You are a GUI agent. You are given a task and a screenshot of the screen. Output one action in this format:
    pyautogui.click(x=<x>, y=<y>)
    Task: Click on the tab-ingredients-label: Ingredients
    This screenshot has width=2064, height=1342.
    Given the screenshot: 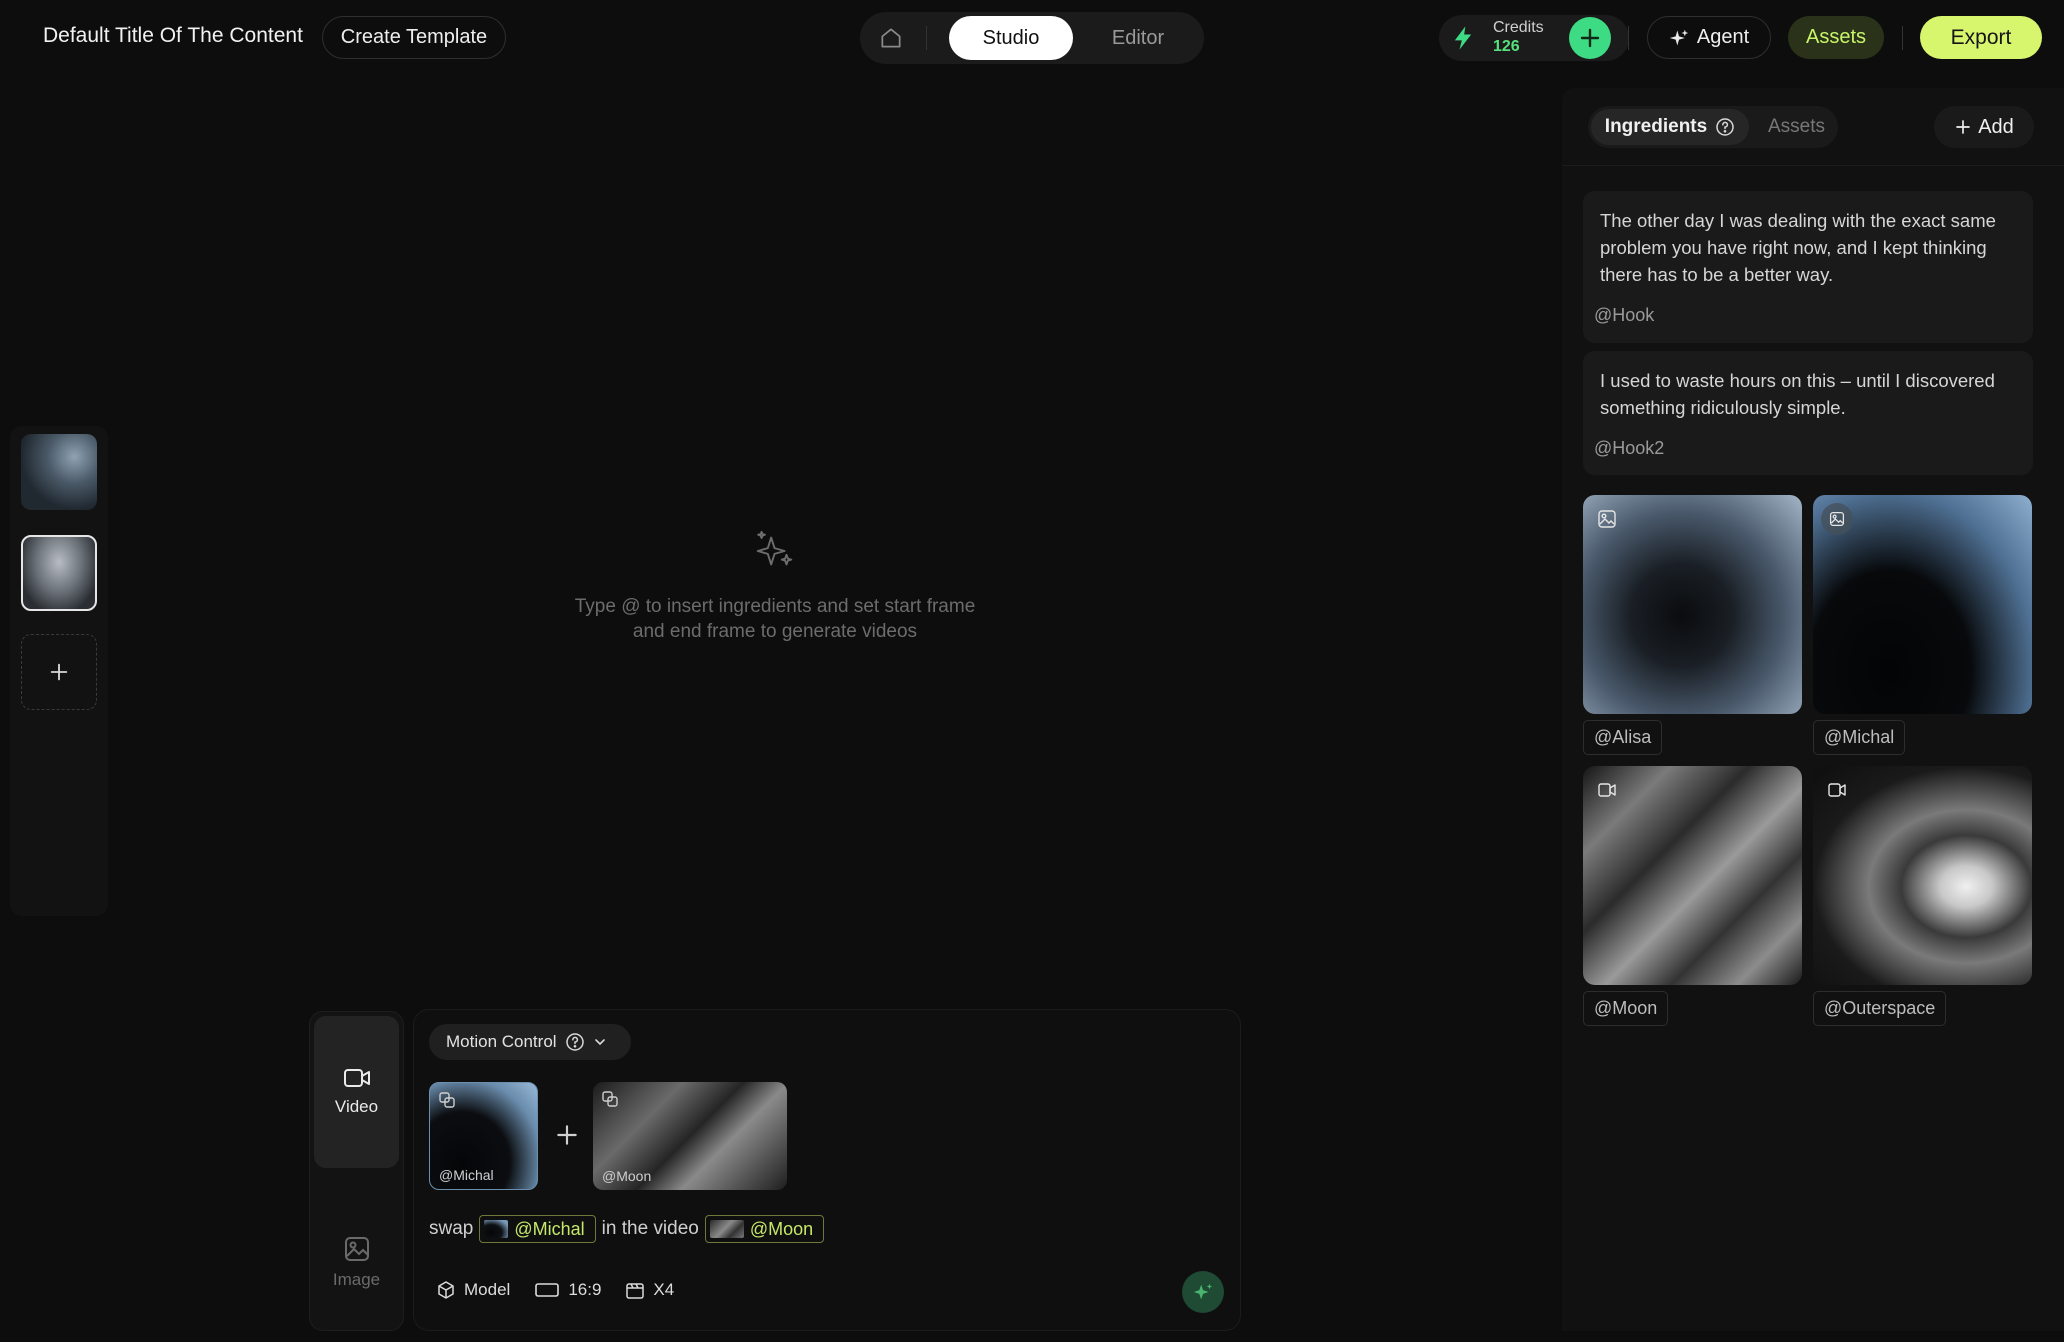 What is the action you would take?
    pyautogui.click(x=1656, y=126)
    